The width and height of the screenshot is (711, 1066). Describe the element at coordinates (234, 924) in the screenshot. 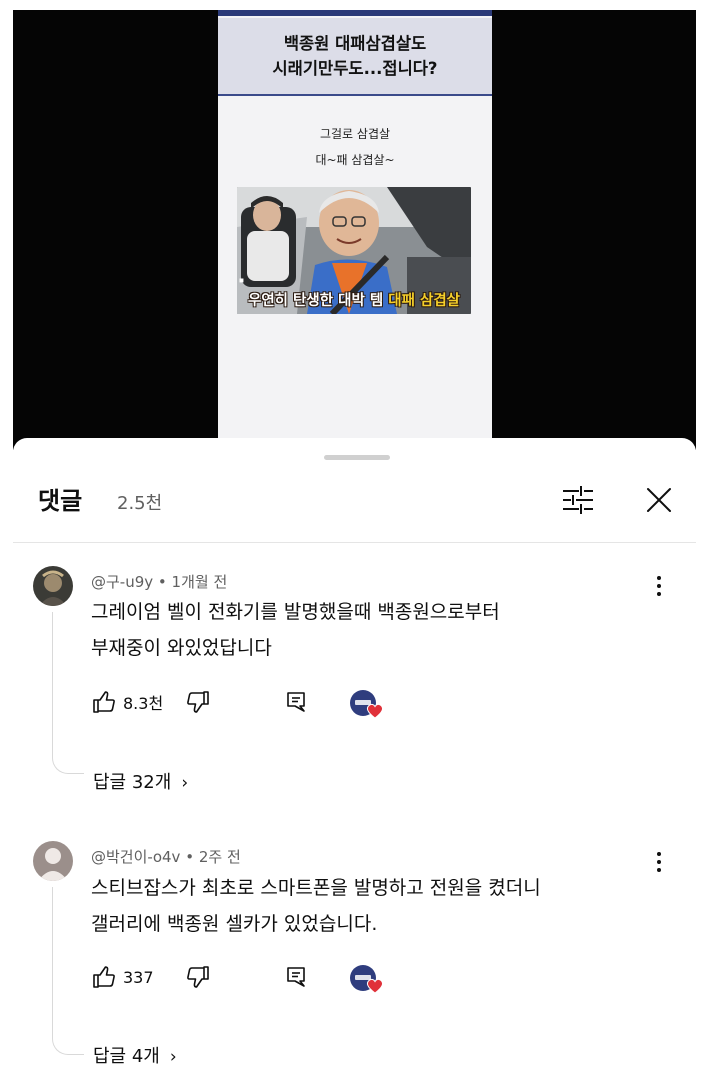

I see `comment-text-line-2: 갤러리에 백종원 셀카가 있었습니다.` at that location.